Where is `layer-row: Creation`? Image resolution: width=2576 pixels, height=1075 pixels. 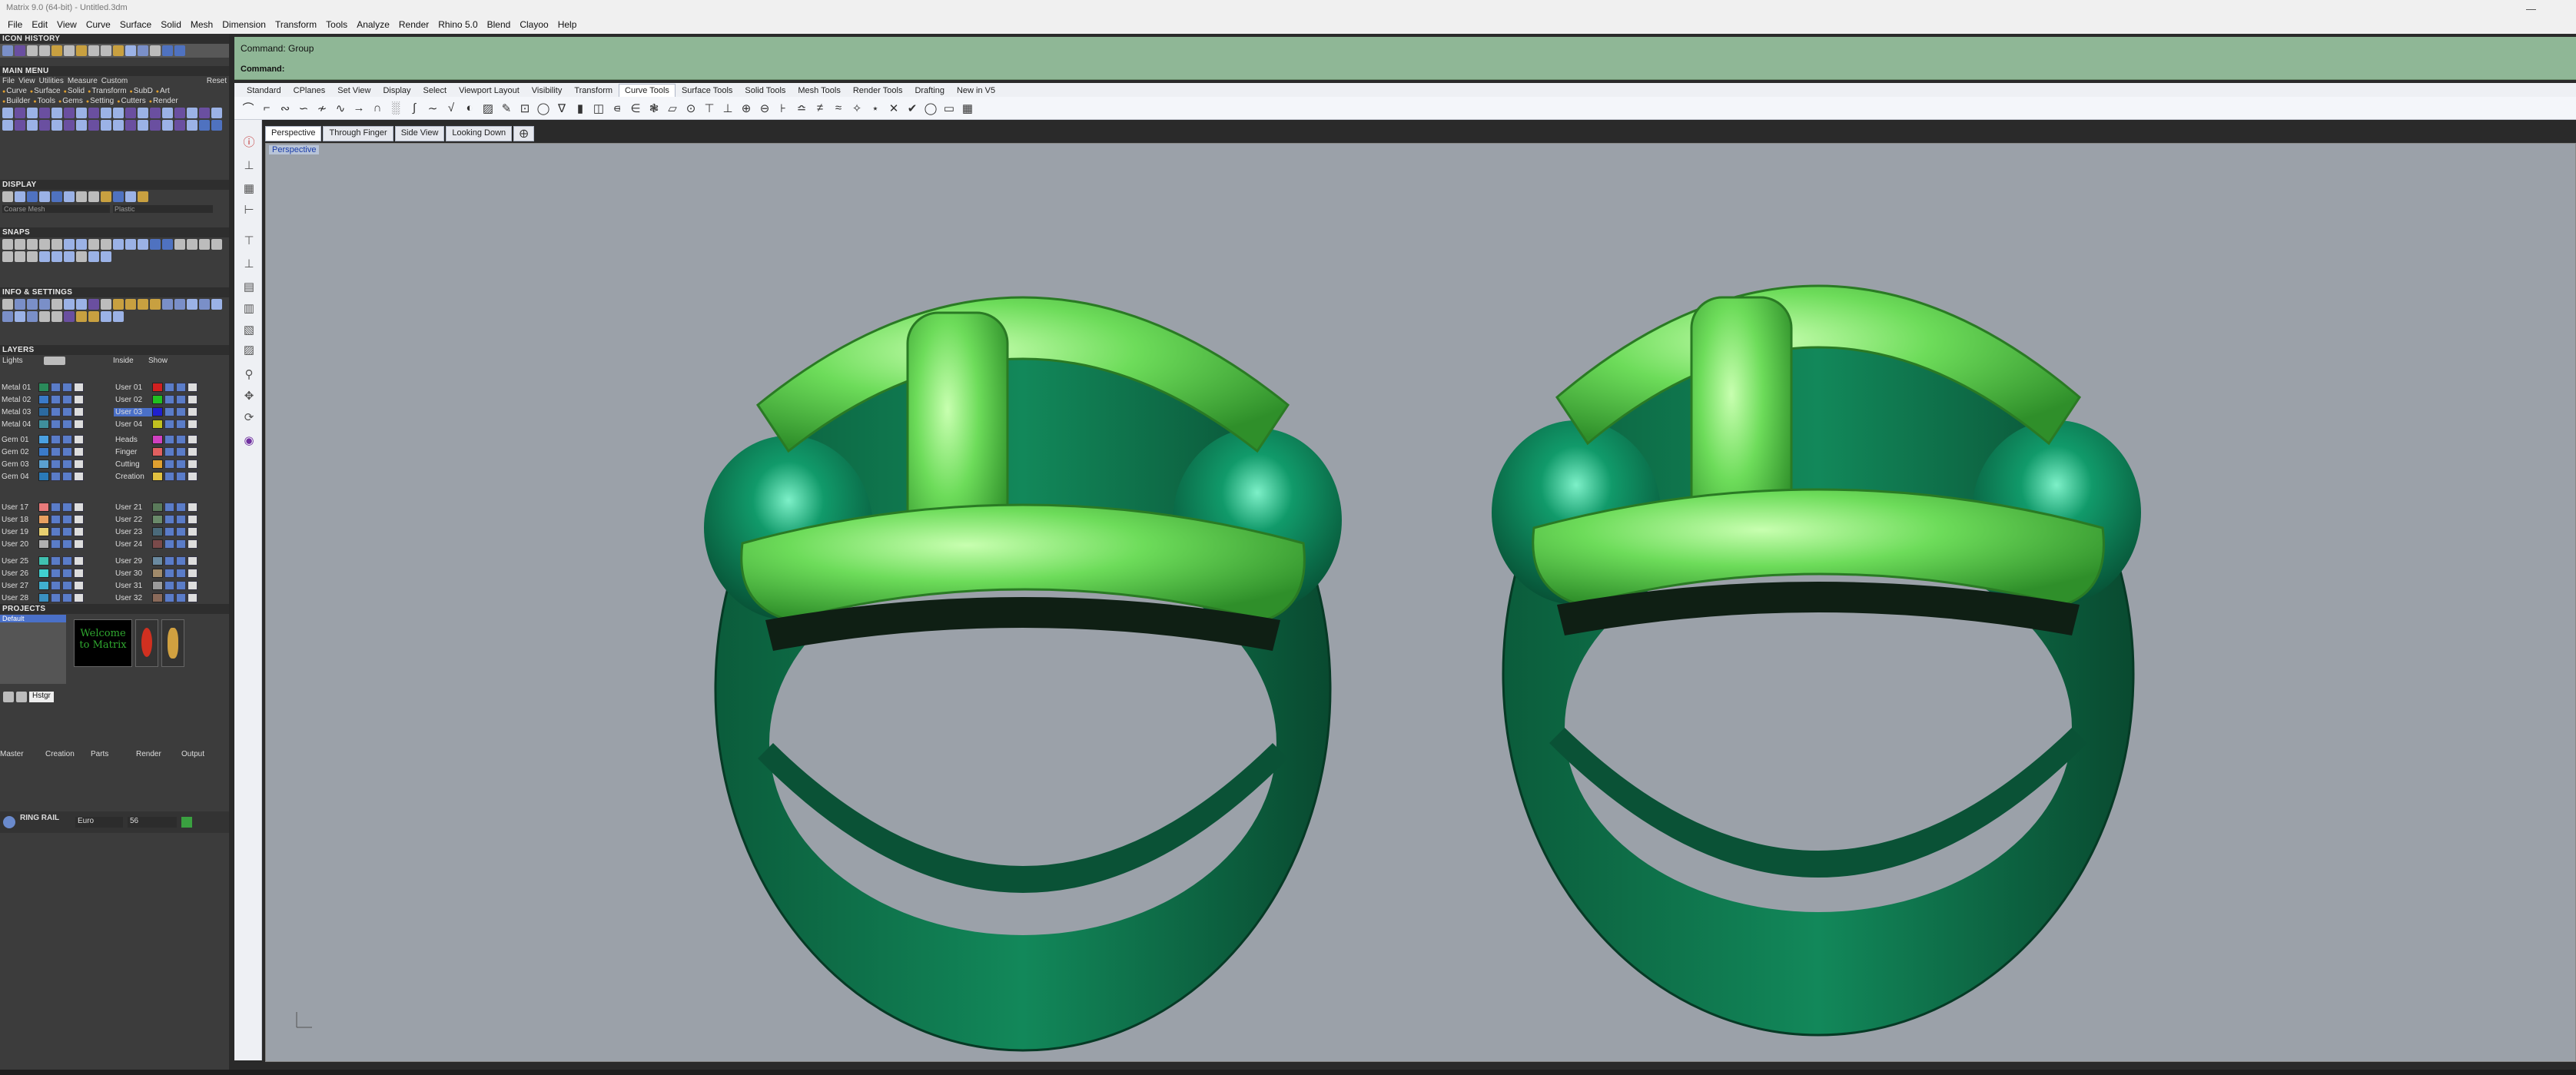
layer-row: Creation is located at coordinates (170, 476).